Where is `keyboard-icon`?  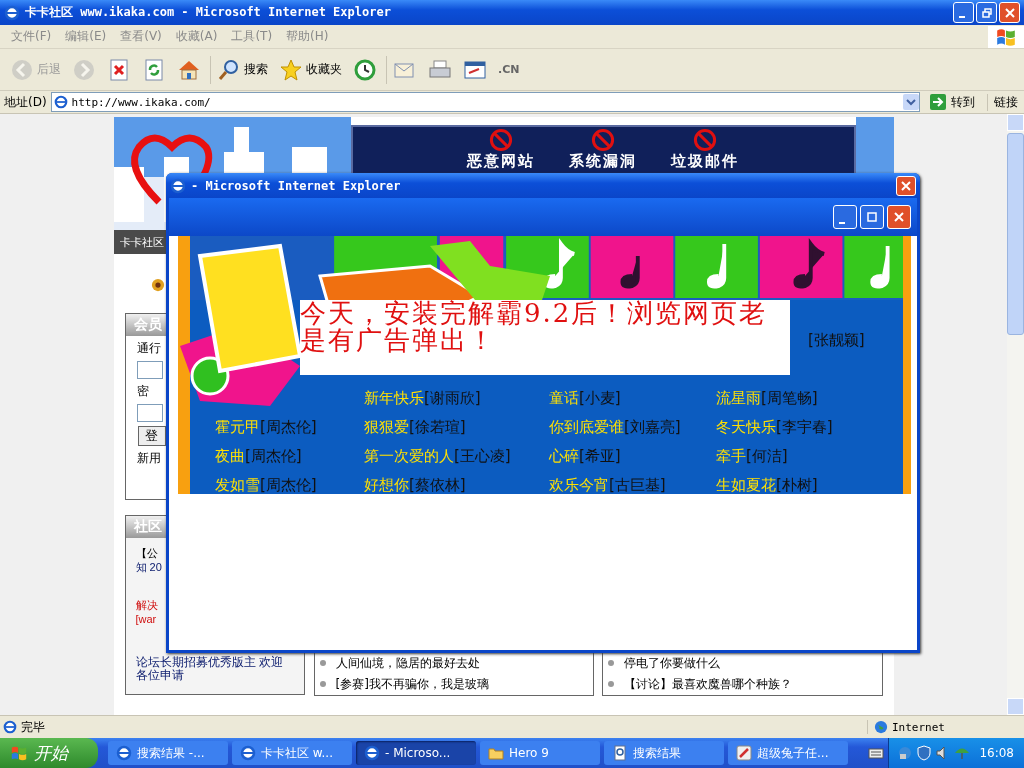
keyboard-icon is located at coordinates (876, 753).